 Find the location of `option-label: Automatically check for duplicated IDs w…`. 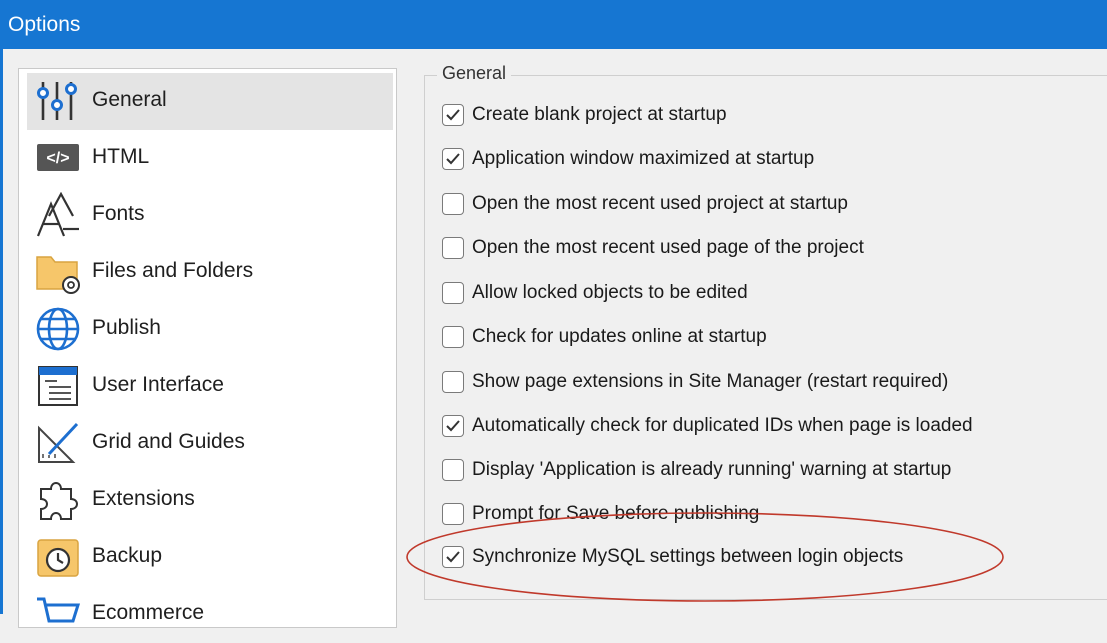

option-label: Automatically check for duplicated IDs w… is located at coordinates (722, 425).